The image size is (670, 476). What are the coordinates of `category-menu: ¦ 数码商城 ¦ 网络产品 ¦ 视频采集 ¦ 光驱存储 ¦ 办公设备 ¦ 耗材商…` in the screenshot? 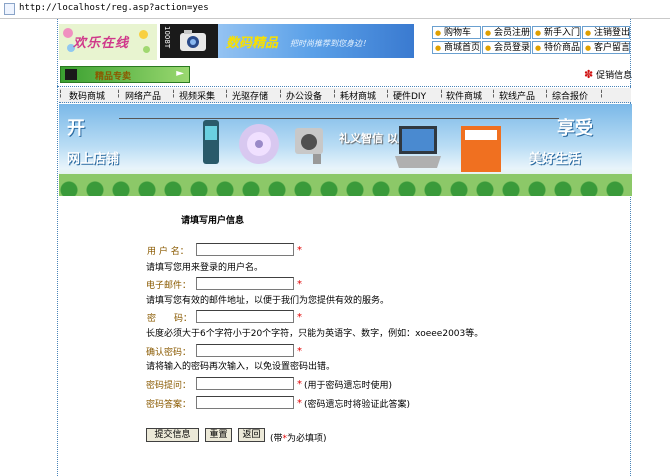 It's located at (345, 95).